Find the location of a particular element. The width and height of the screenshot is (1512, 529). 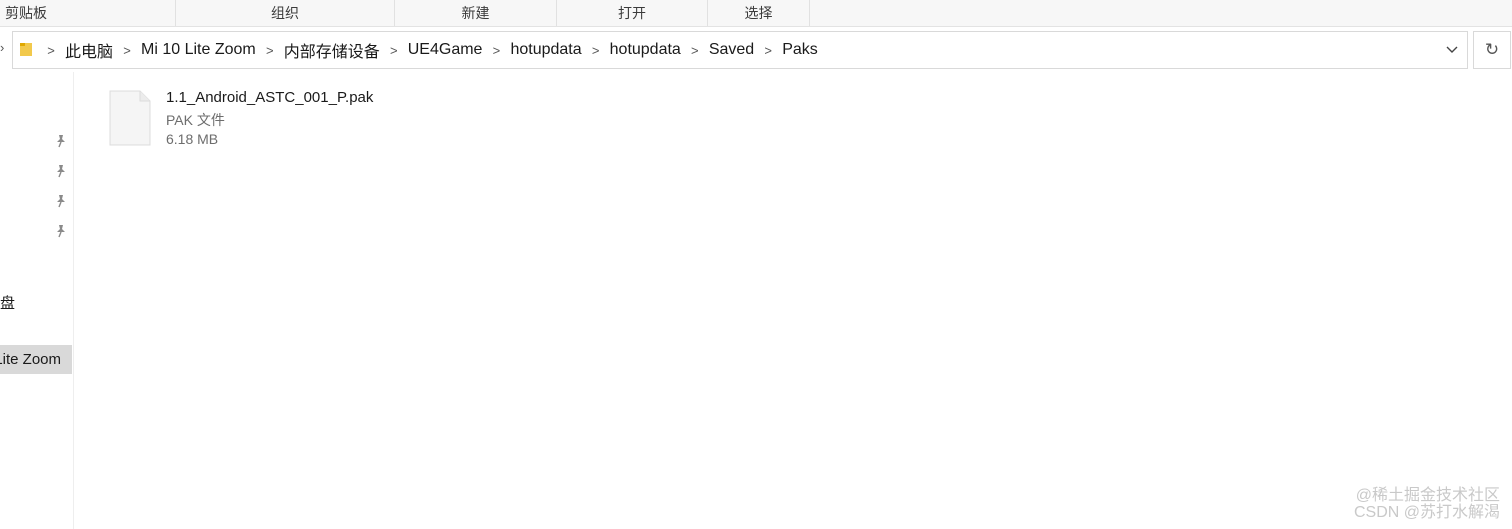

nav-item-selected-device: Mi 10 Lite Zoom is located at coordinates (36, 359).